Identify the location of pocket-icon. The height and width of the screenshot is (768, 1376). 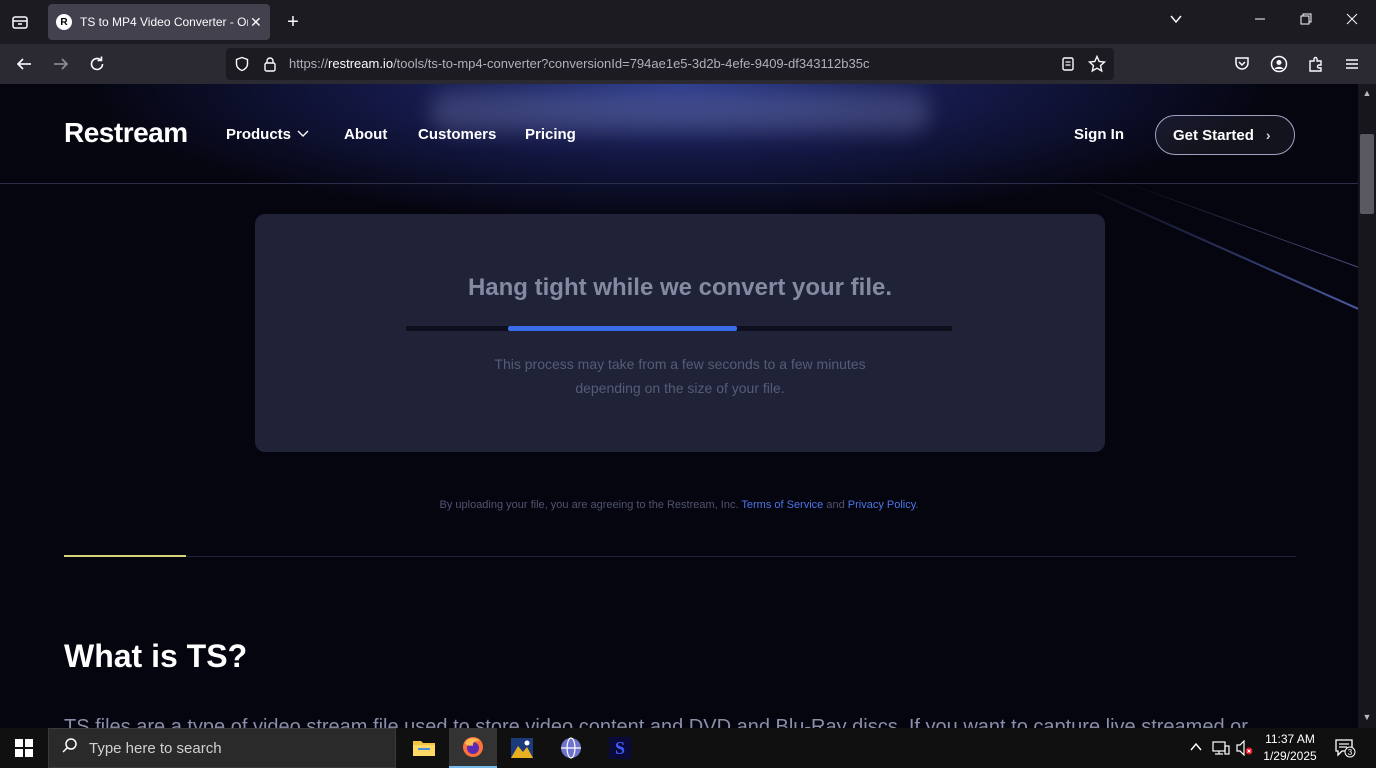
(1242, 64).